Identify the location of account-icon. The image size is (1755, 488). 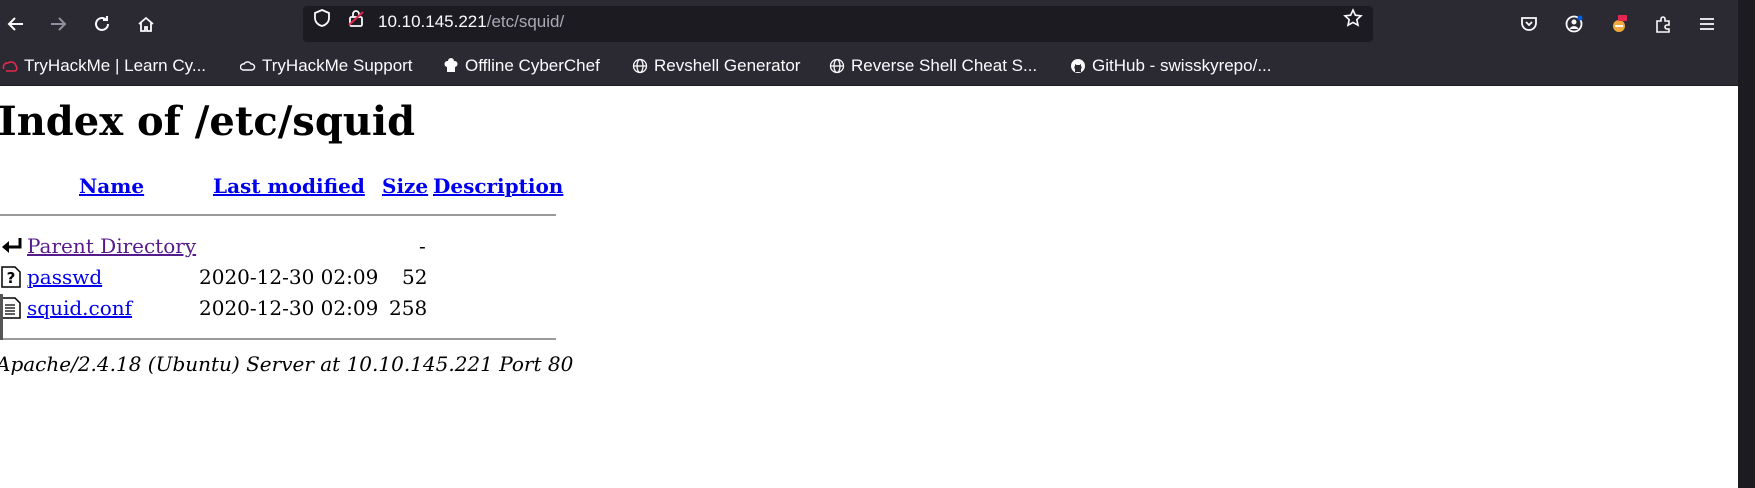
(1574, 24).